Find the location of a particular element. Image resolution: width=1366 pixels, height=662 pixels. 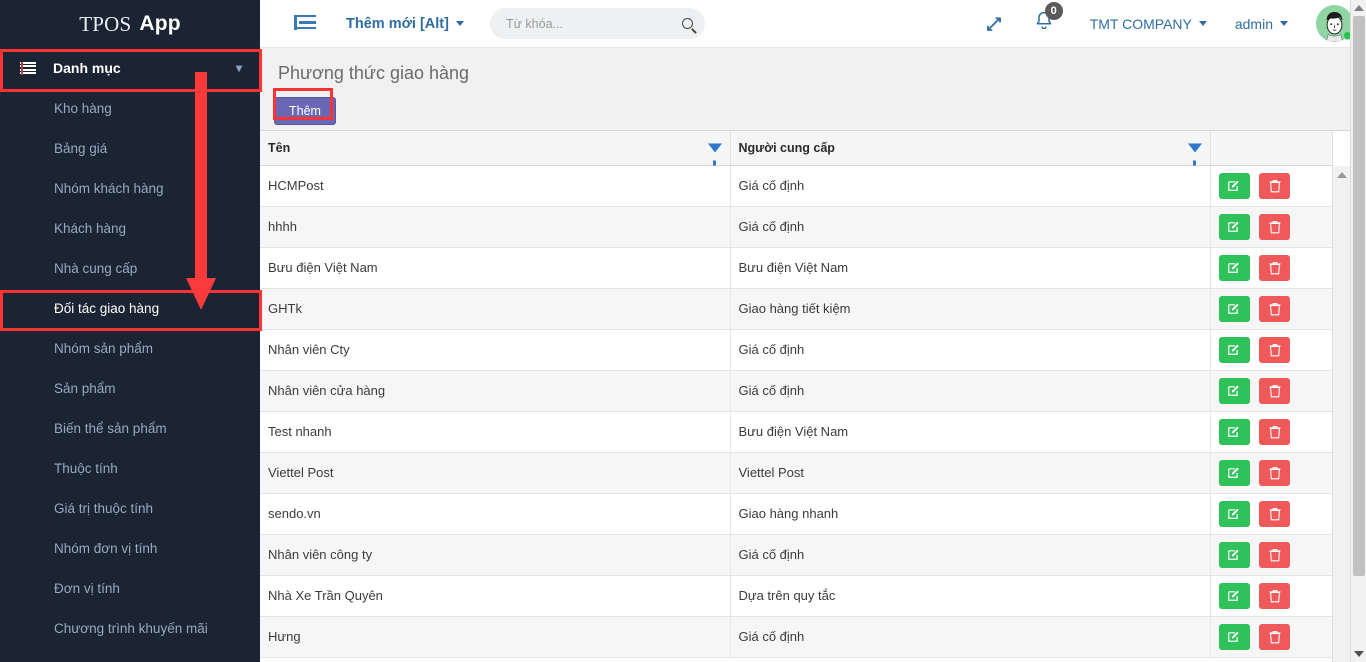

sidebar-item-khach-hang: Khách hàng is located at coordinates (130, 228).